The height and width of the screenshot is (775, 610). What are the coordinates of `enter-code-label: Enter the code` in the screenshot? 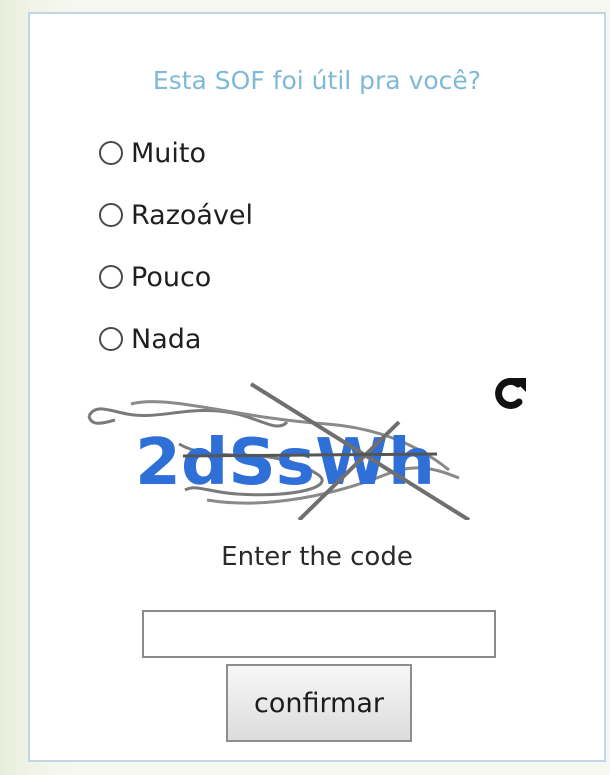 It's located at (317, 557).